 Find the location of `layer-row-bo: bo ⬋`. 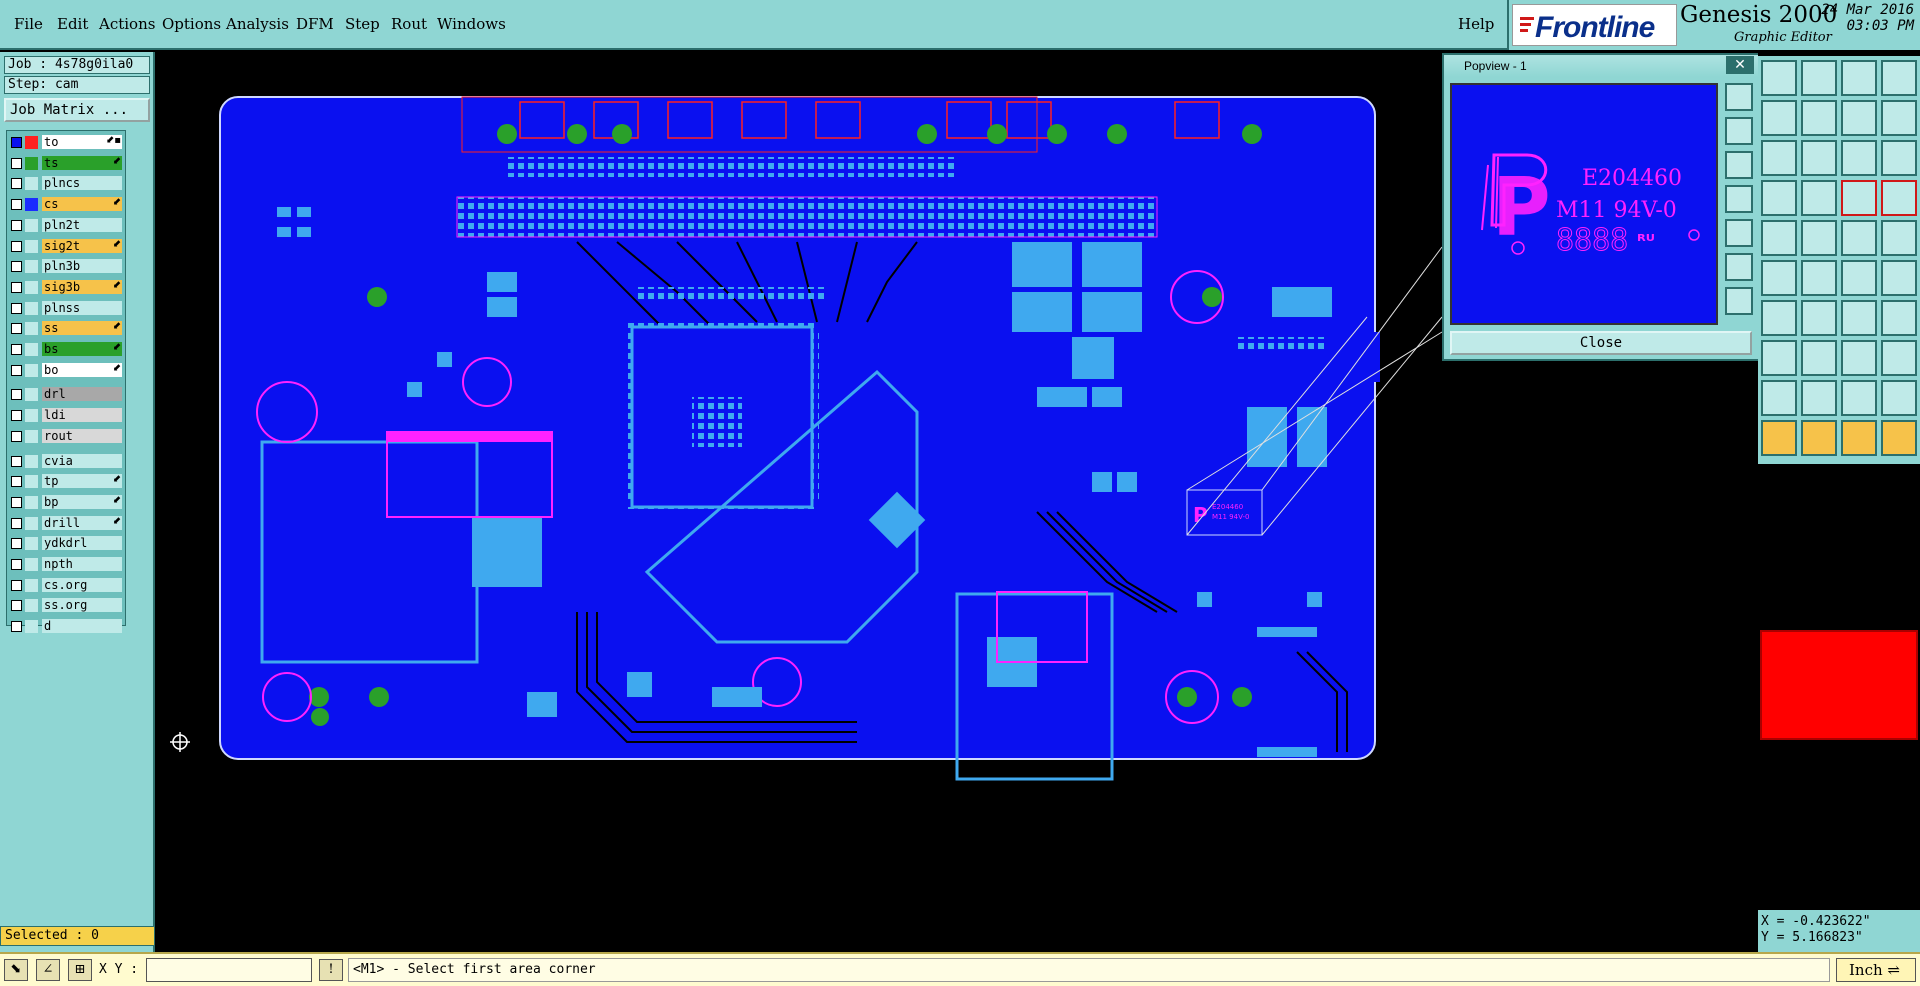

layer-row-bo: bo ⬋ is located at coordinates (67, 370).